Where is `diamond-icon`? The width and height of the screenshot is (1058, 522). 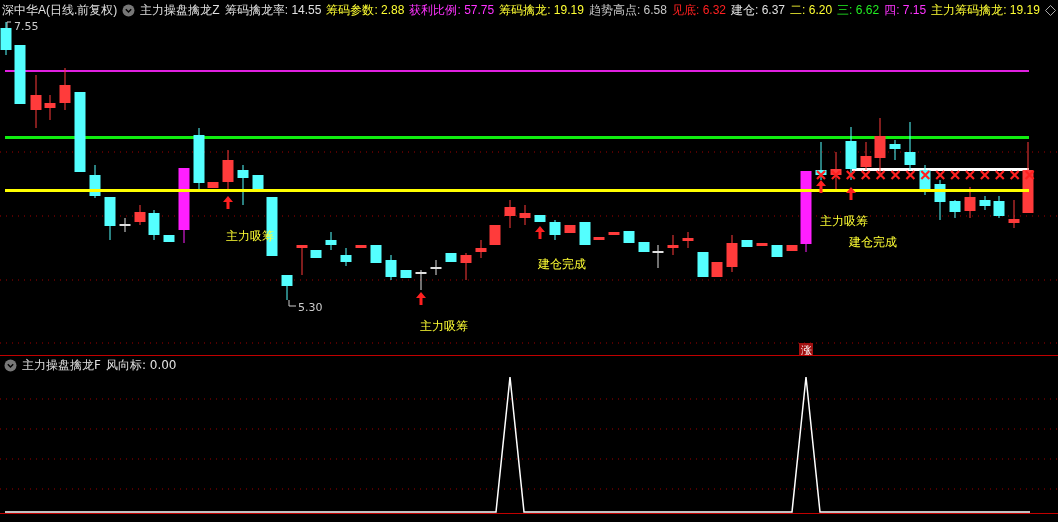 diamond-icon is located at coordinates (1050, 10).